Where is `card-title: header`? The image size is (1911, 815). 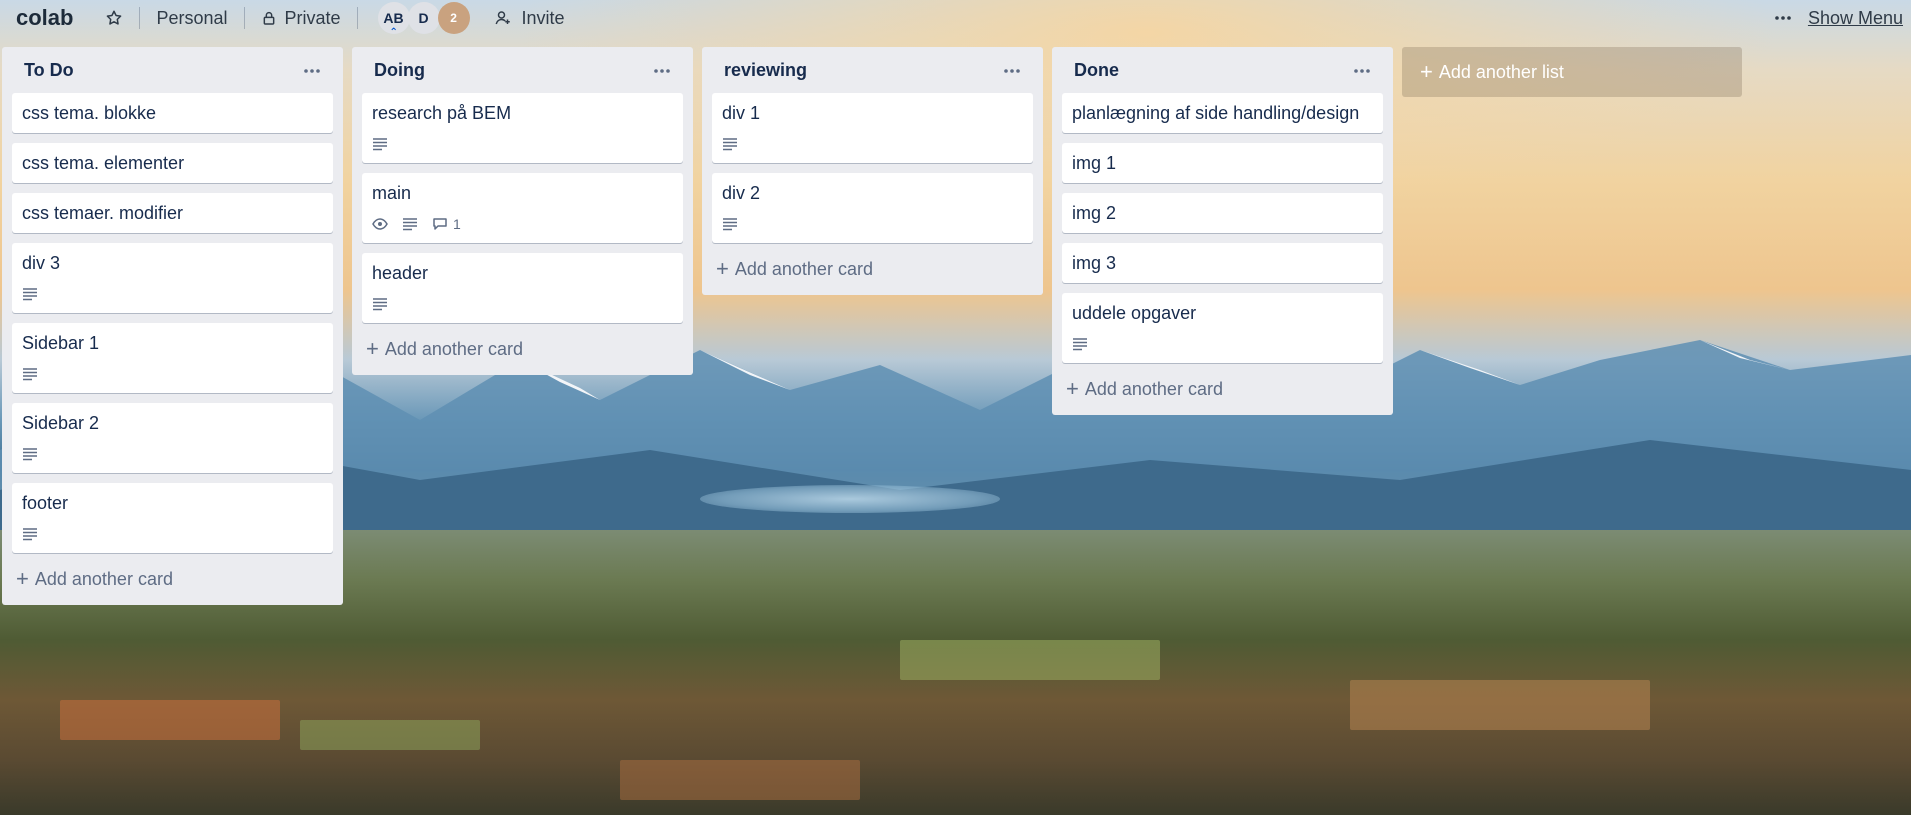 card-title: header is located at coordinates (400, 273).